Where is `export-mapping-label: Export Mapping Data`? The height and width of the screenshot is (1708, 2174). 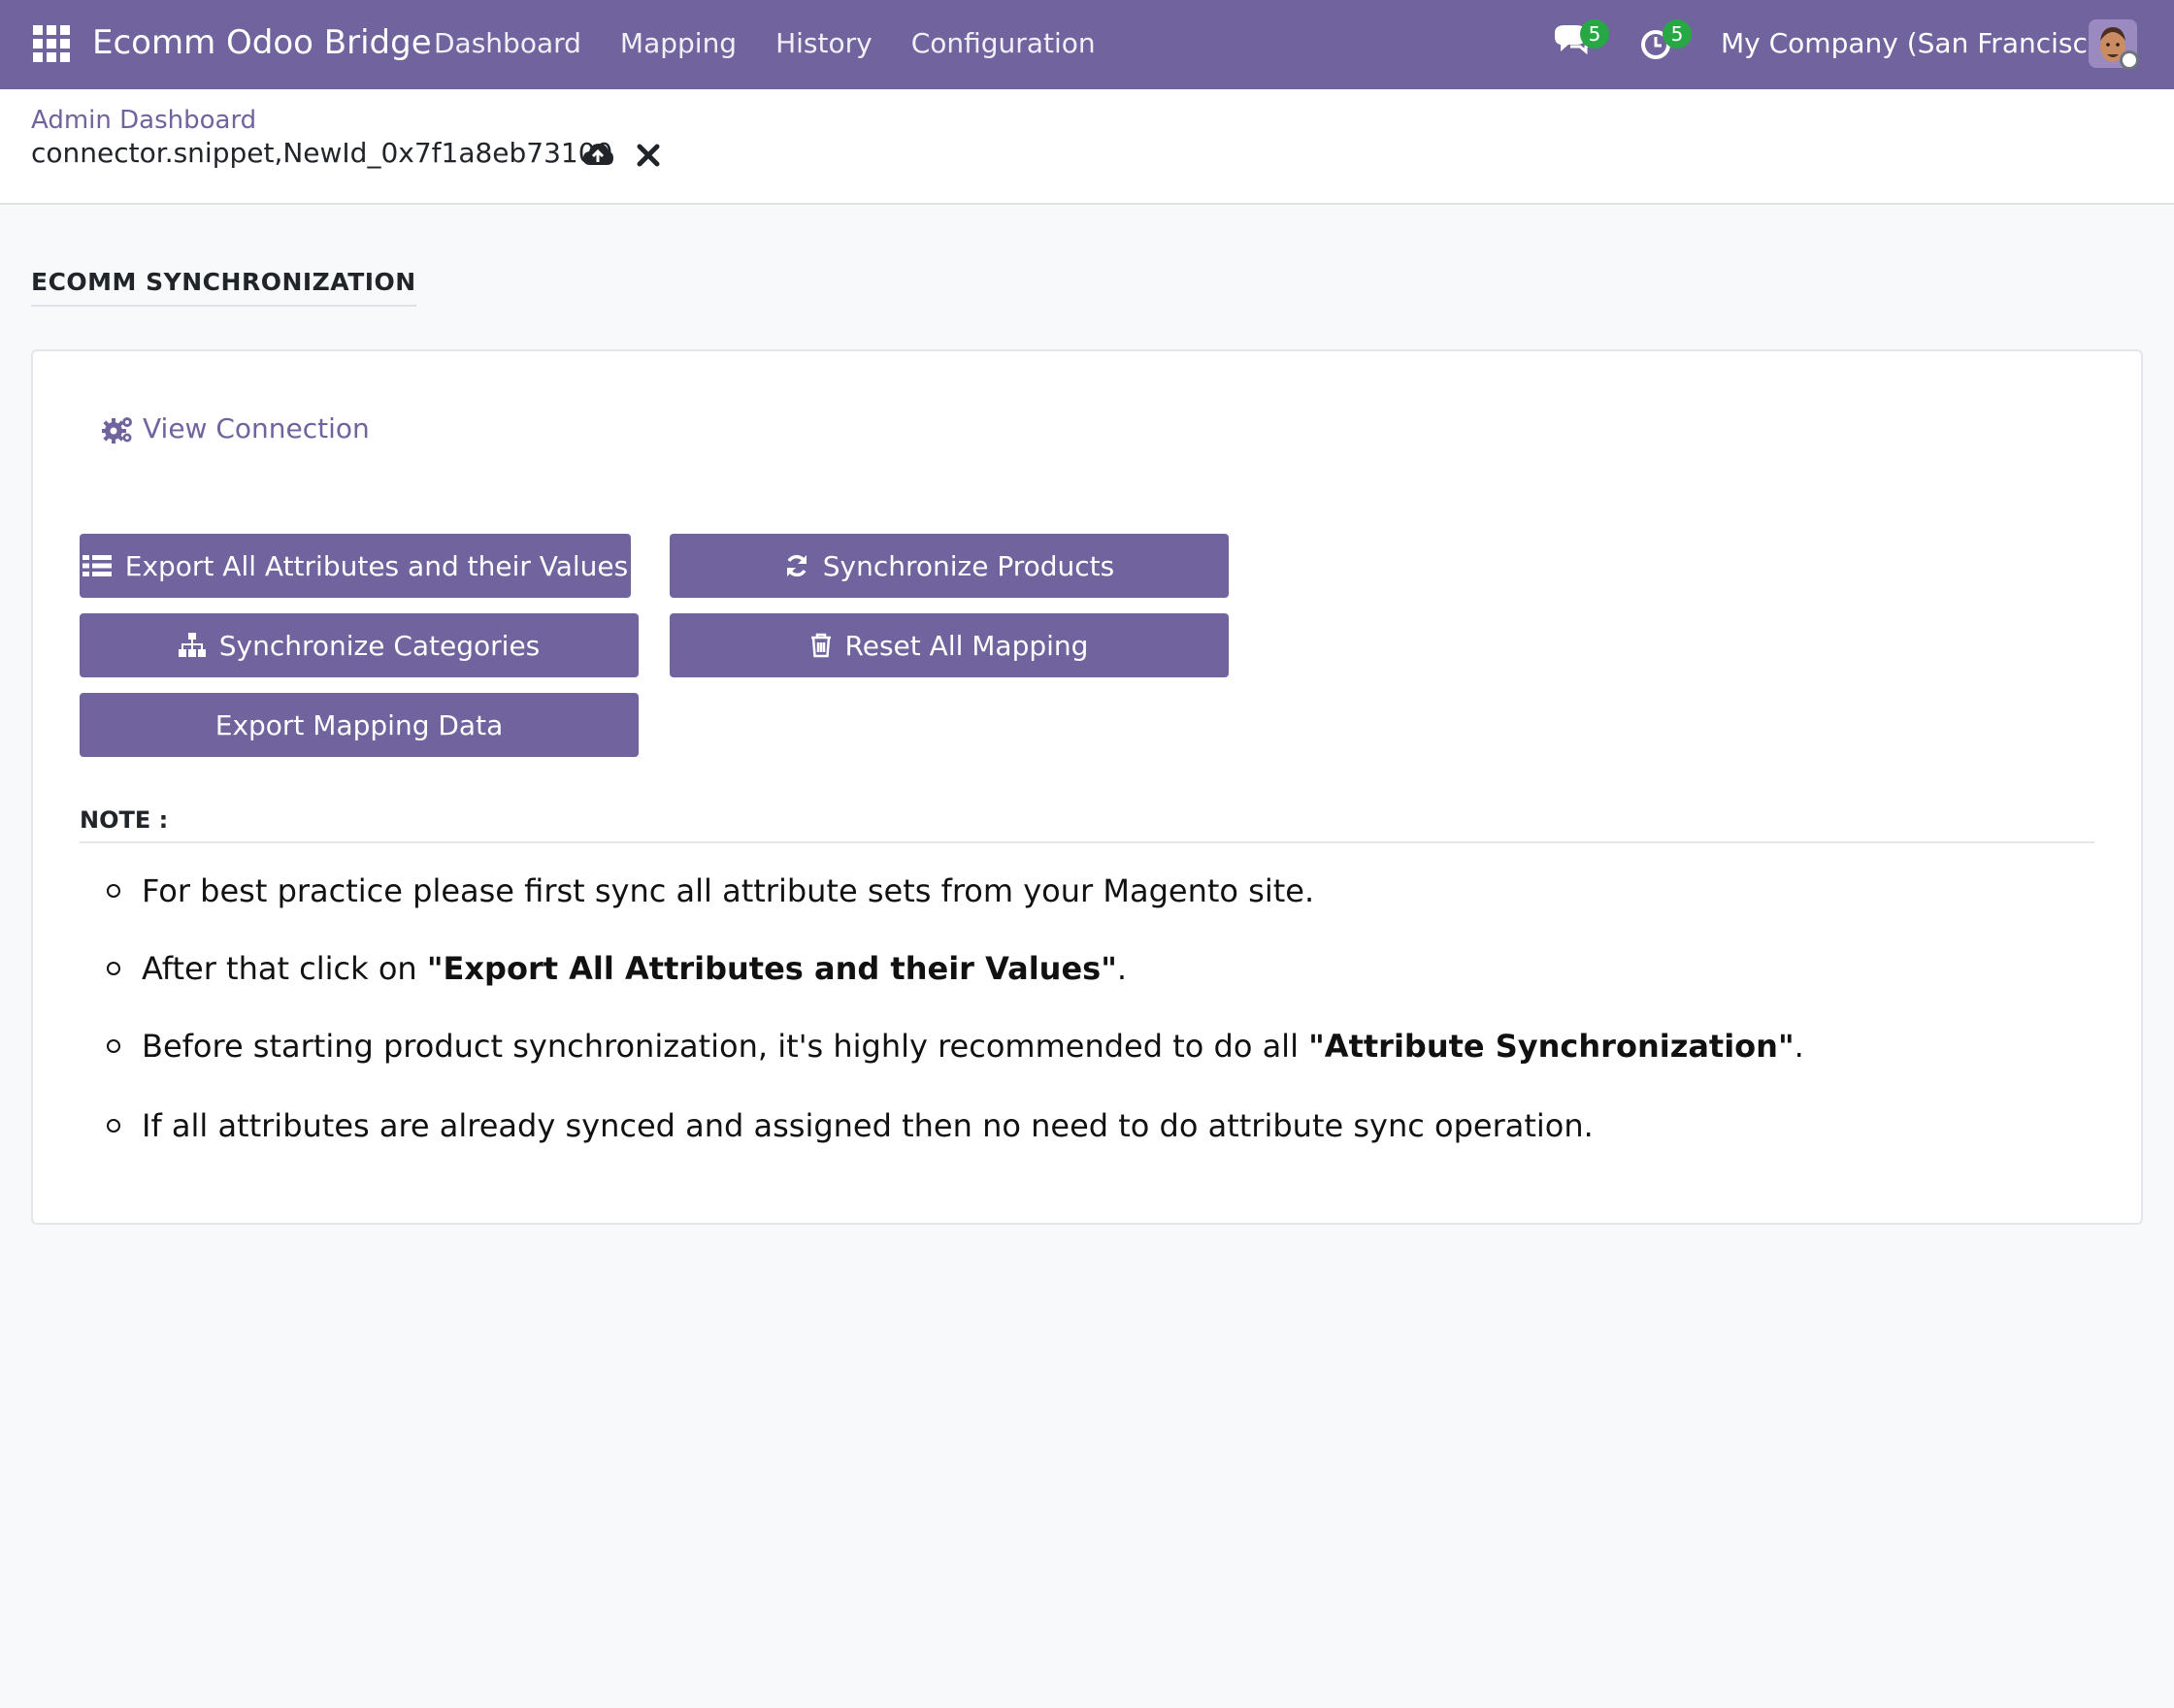 export-mapping-label: Export Mapping Data is located at coordinates (359, 724).